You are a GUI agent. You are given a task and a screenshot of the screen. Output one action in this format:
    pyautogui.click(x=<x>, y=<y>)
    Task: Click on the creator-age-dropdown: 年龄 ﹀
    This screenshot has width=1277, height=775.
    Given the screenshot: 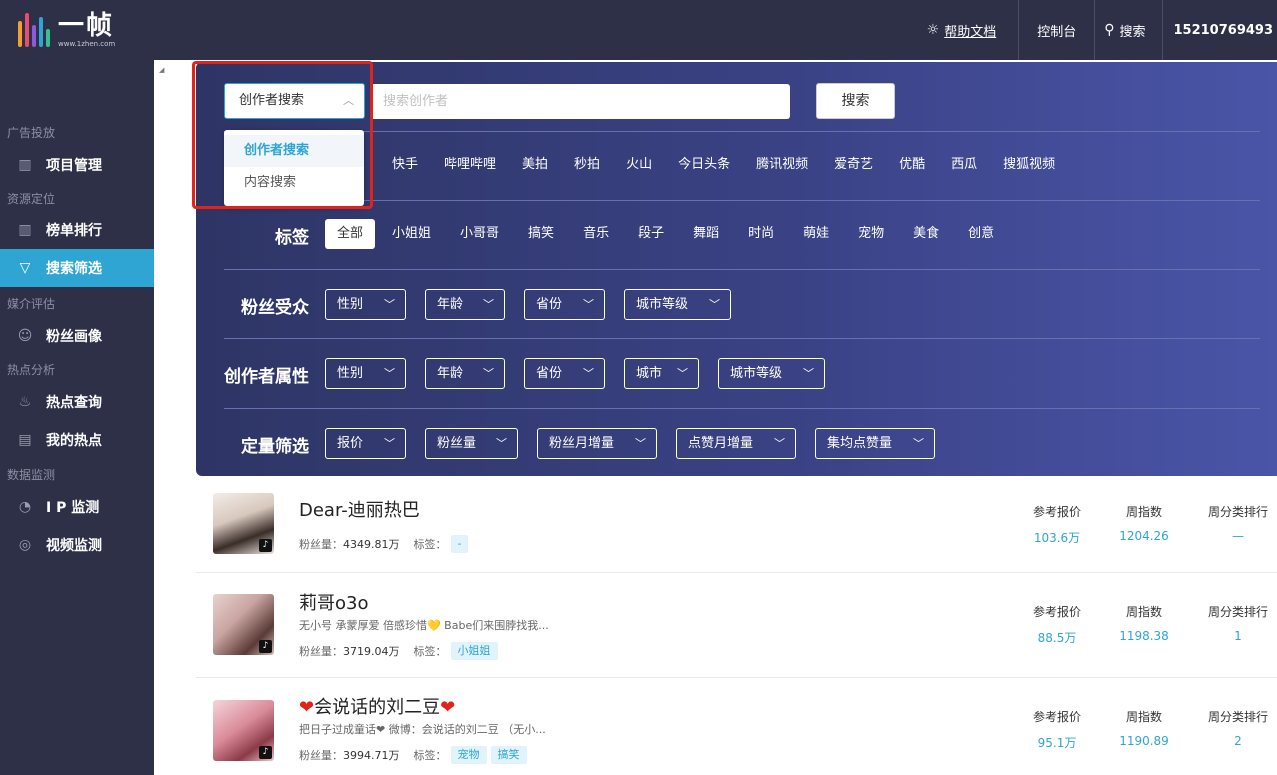 What is the action you would take?
    pyautogui.click(x=465, y=373)
    